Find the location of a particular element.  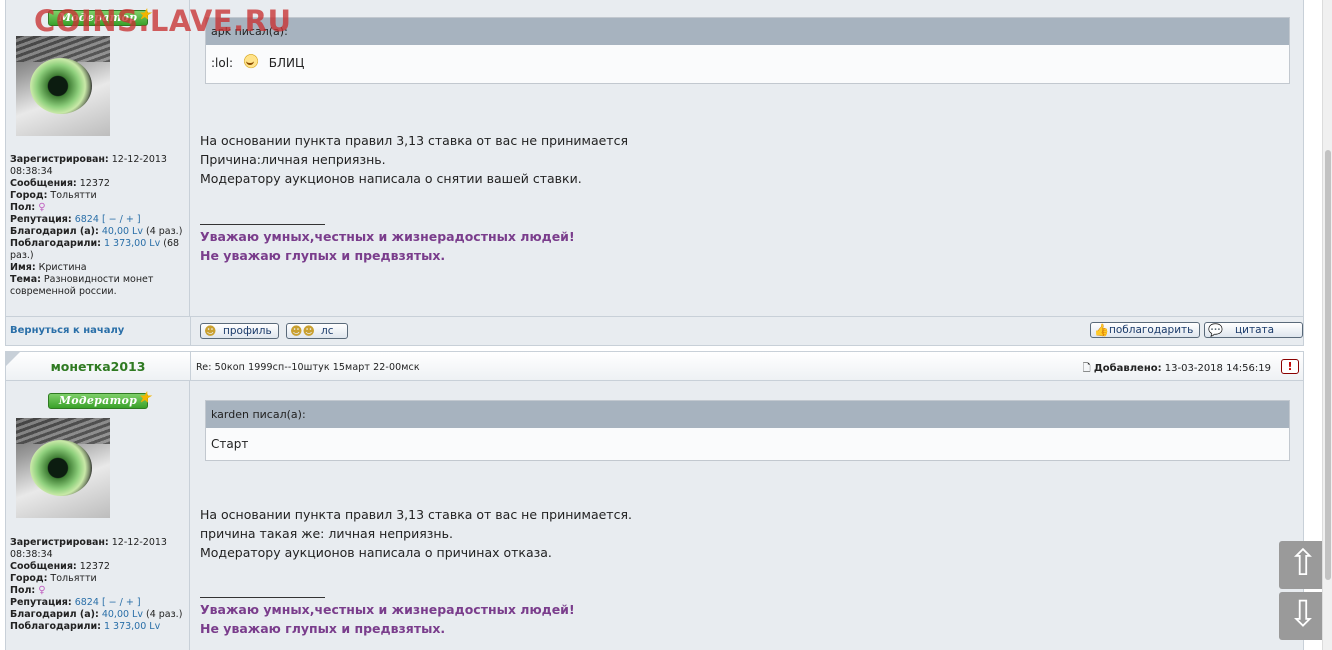

quote-block: apk писал(а): :lol: БЛИЦ is located at coordinates (747, 50).